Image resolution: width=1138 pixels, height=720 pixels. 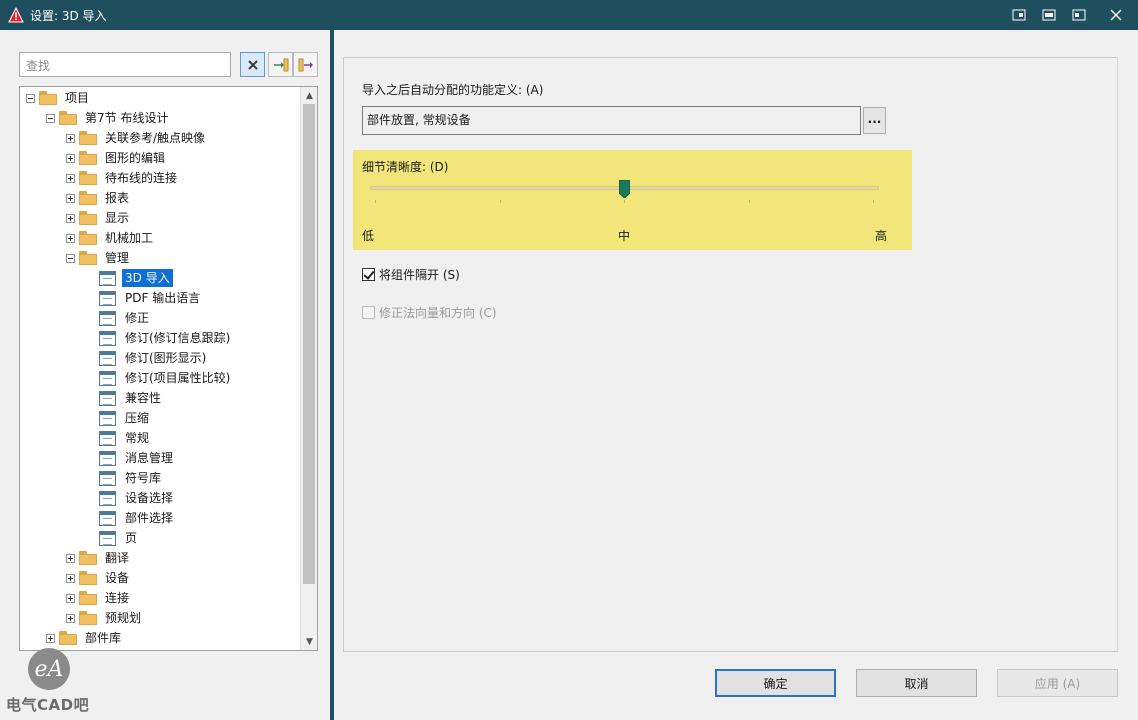 I want to click on tree-page-item: PDF 输出语言, so click(x=160, y=298).